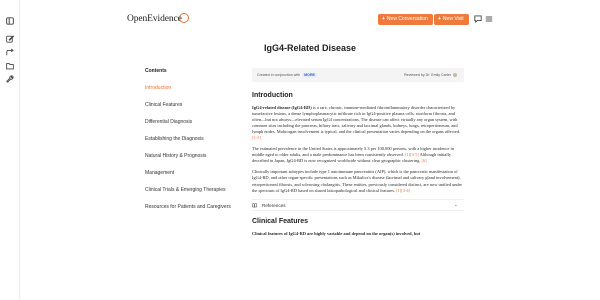 Image resolution: width=600 pixels, height=300 pixels. What do you see at coordinates (190, 122) in the screenshot?
I see `toc-item-differential-diagnosis: Differential Diagnosis` at bounding box center [190, 122].